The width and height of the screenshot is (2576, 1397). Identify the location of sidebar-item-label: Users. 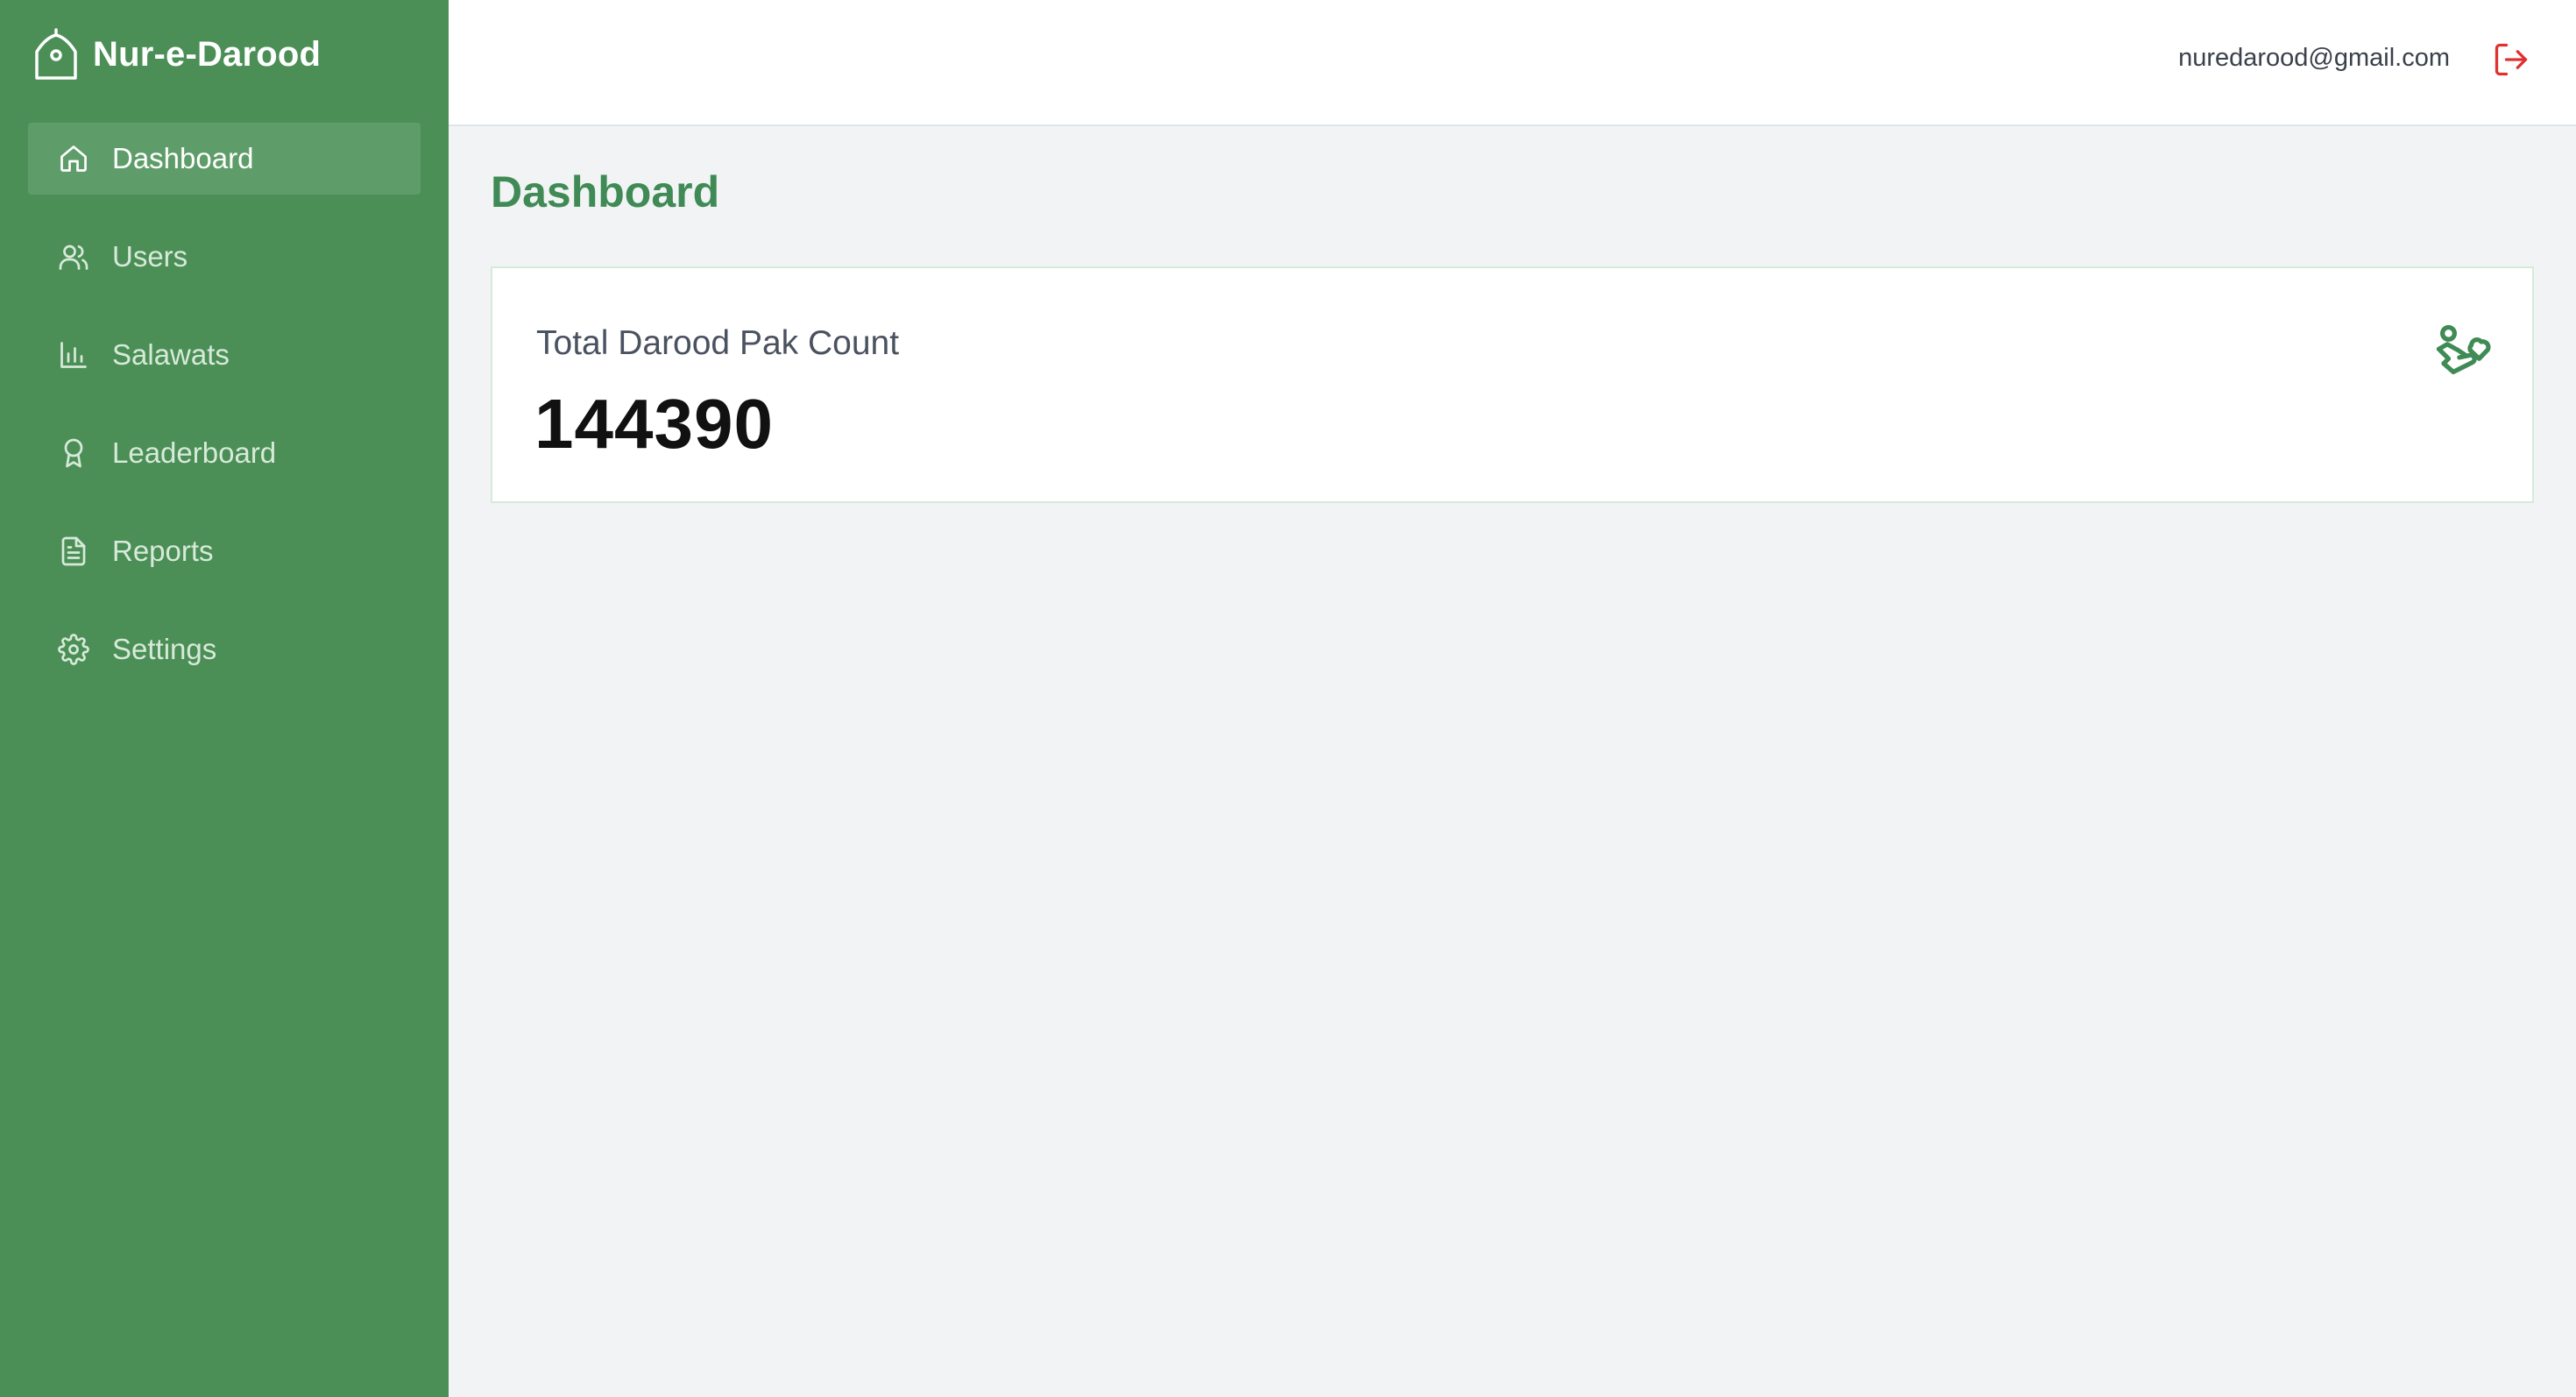
(150, 256).